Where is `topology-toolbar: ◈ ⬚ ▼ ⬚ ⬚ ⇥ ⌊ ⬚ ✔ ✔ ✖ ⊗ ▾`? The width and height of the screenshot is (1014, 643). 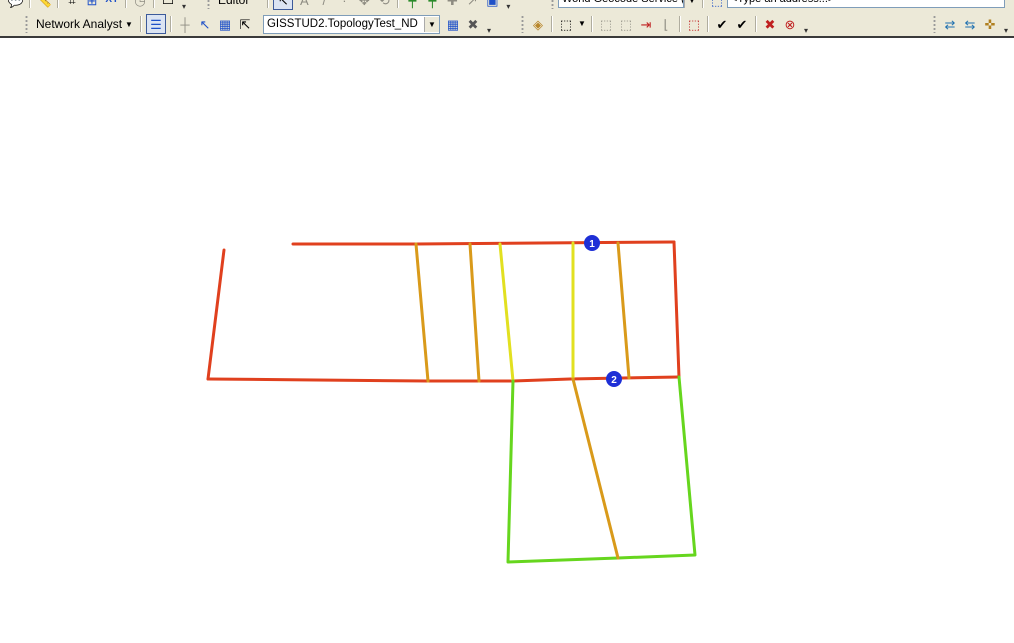 topology-toolbar: ◈ ⬚ ▼ ⬚ ⬚ ⇥ ⌊ ⬚ ✔ ✔ ✖ ⊗ ▾ is located at coordinates (664, 24).